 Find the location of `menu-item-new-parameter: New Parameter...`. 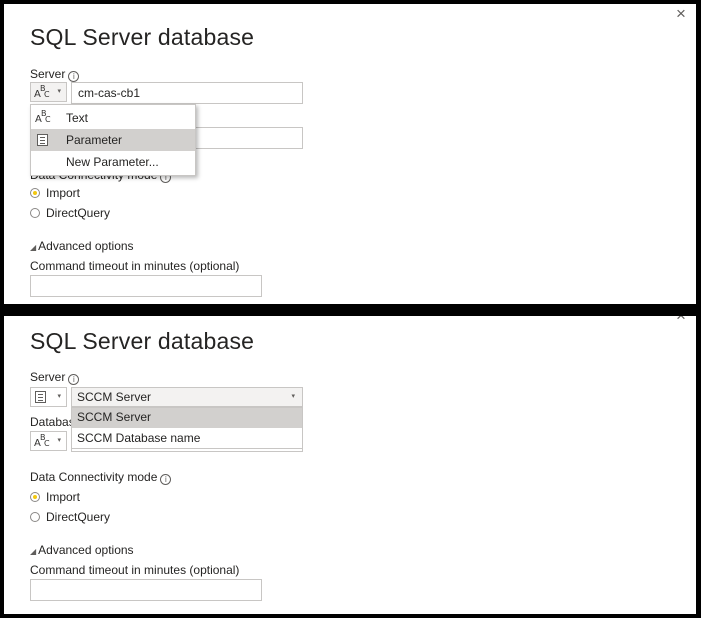

menu-item-new-parameter: New Parameter... is located at coordinates (113, 162).